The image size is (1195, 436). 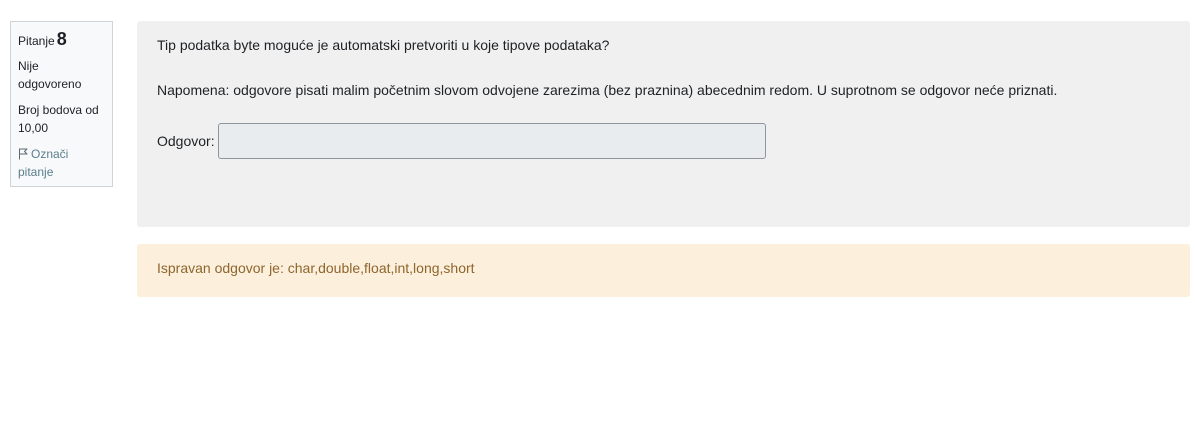 What do you see at coordinates (36, 41) in the screenshot?
I see `question-label: Pitanje` at bounding box center [36, 41].